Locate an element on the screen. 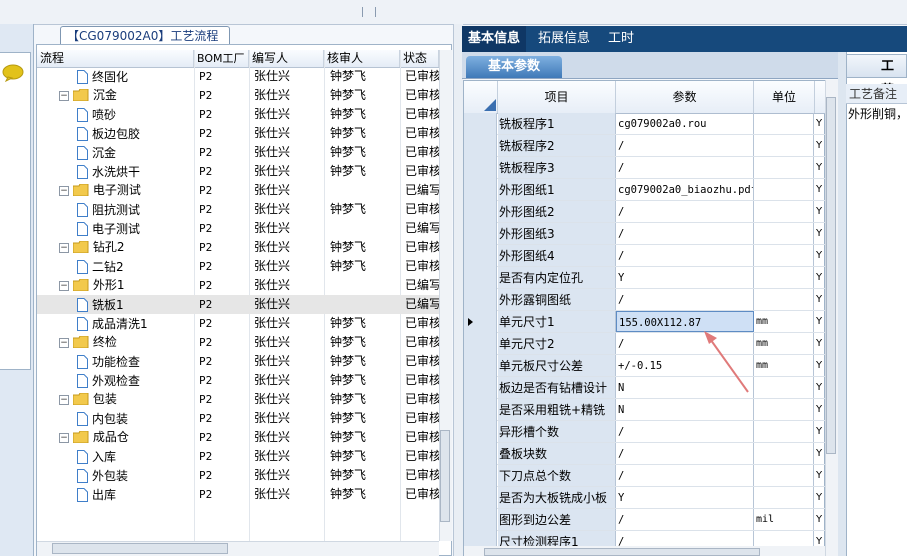 The height and width of the screenshot is (556, 907). tree-node: 成品清洗1 is located at coordinates (135, 323).